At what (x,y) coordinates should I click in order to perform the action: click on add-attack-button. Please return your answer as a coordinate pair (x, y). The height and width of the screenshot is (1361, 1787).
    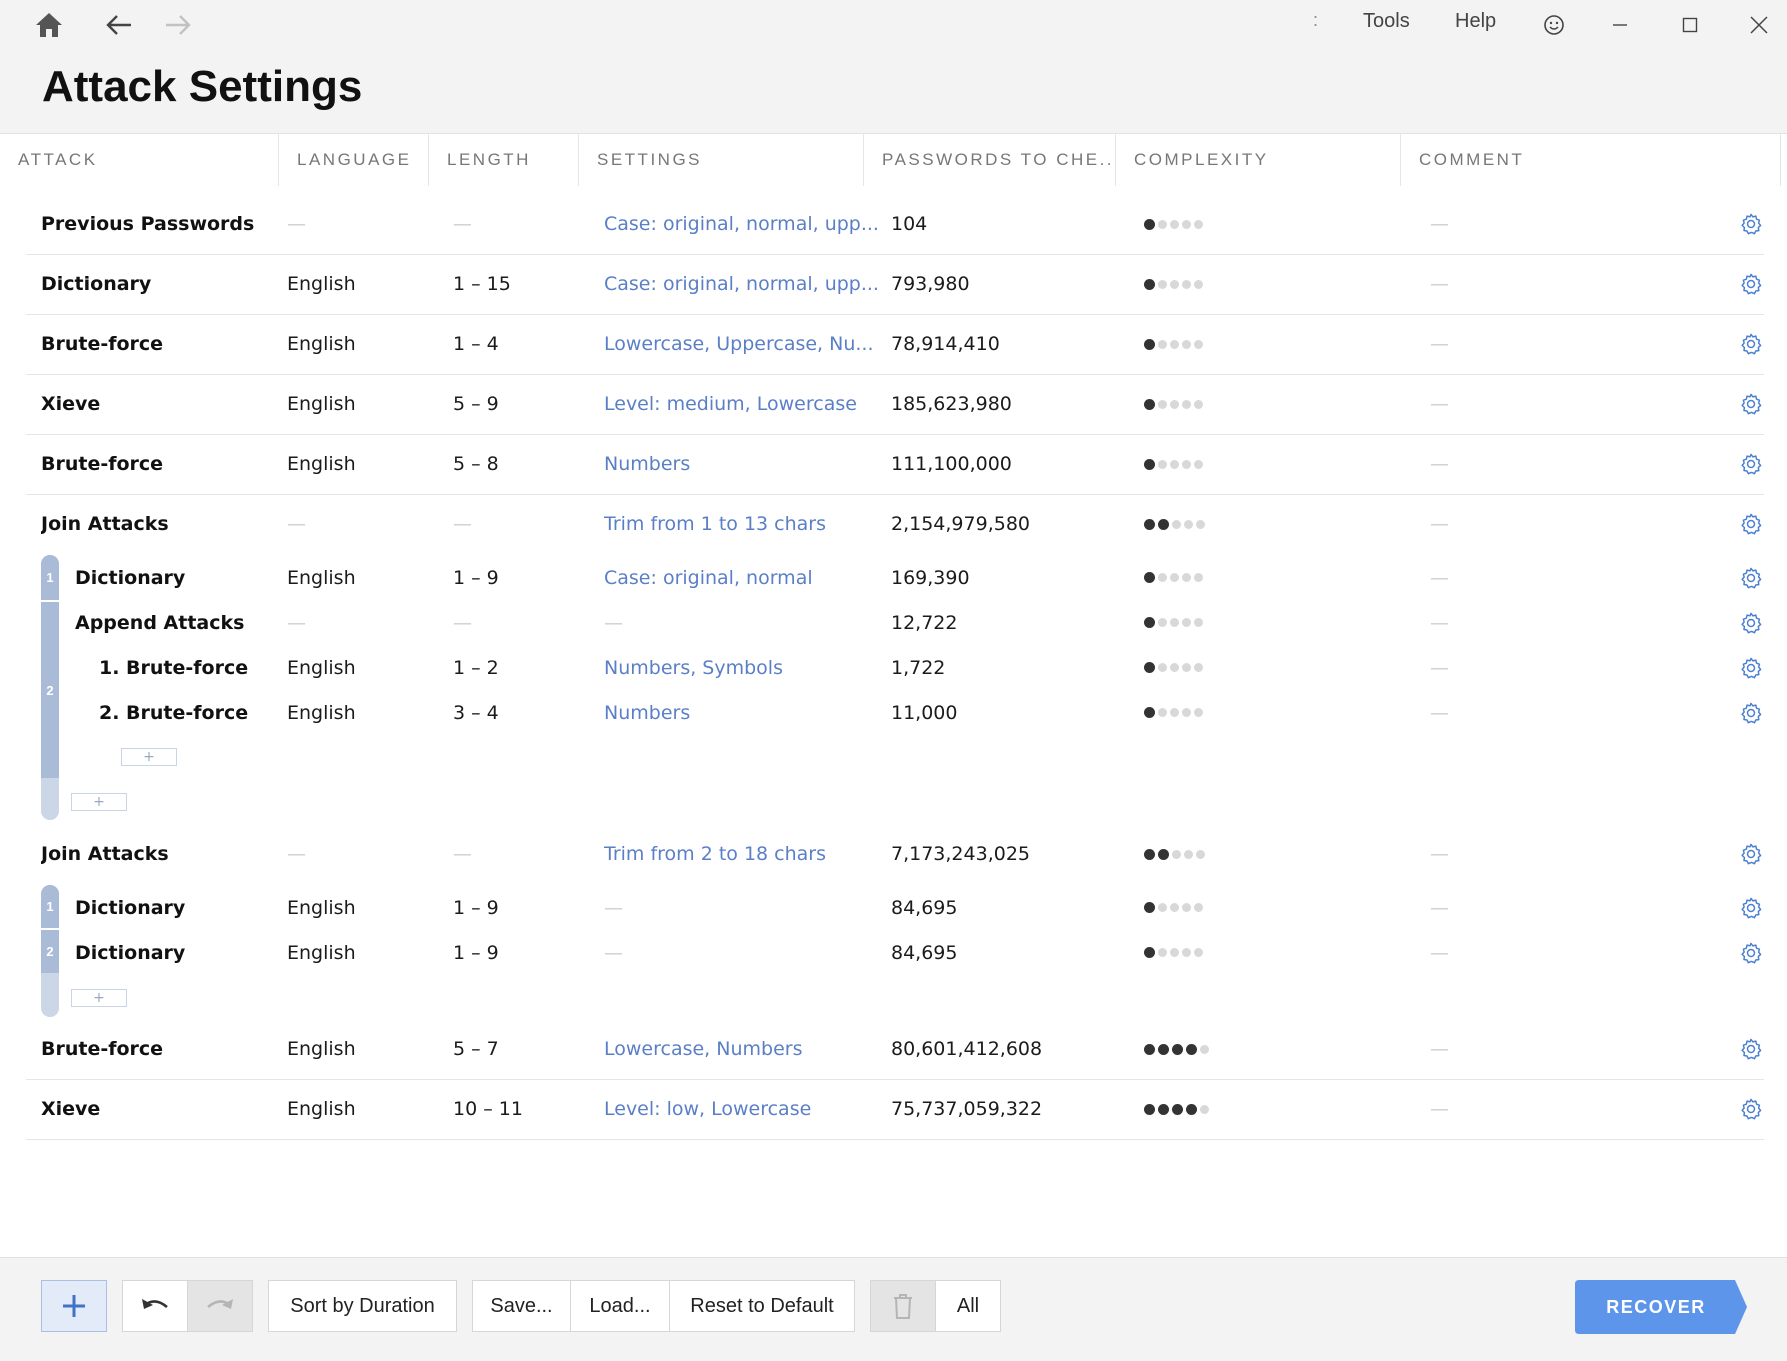
    Looking at the image, I should click on (74, 1306).